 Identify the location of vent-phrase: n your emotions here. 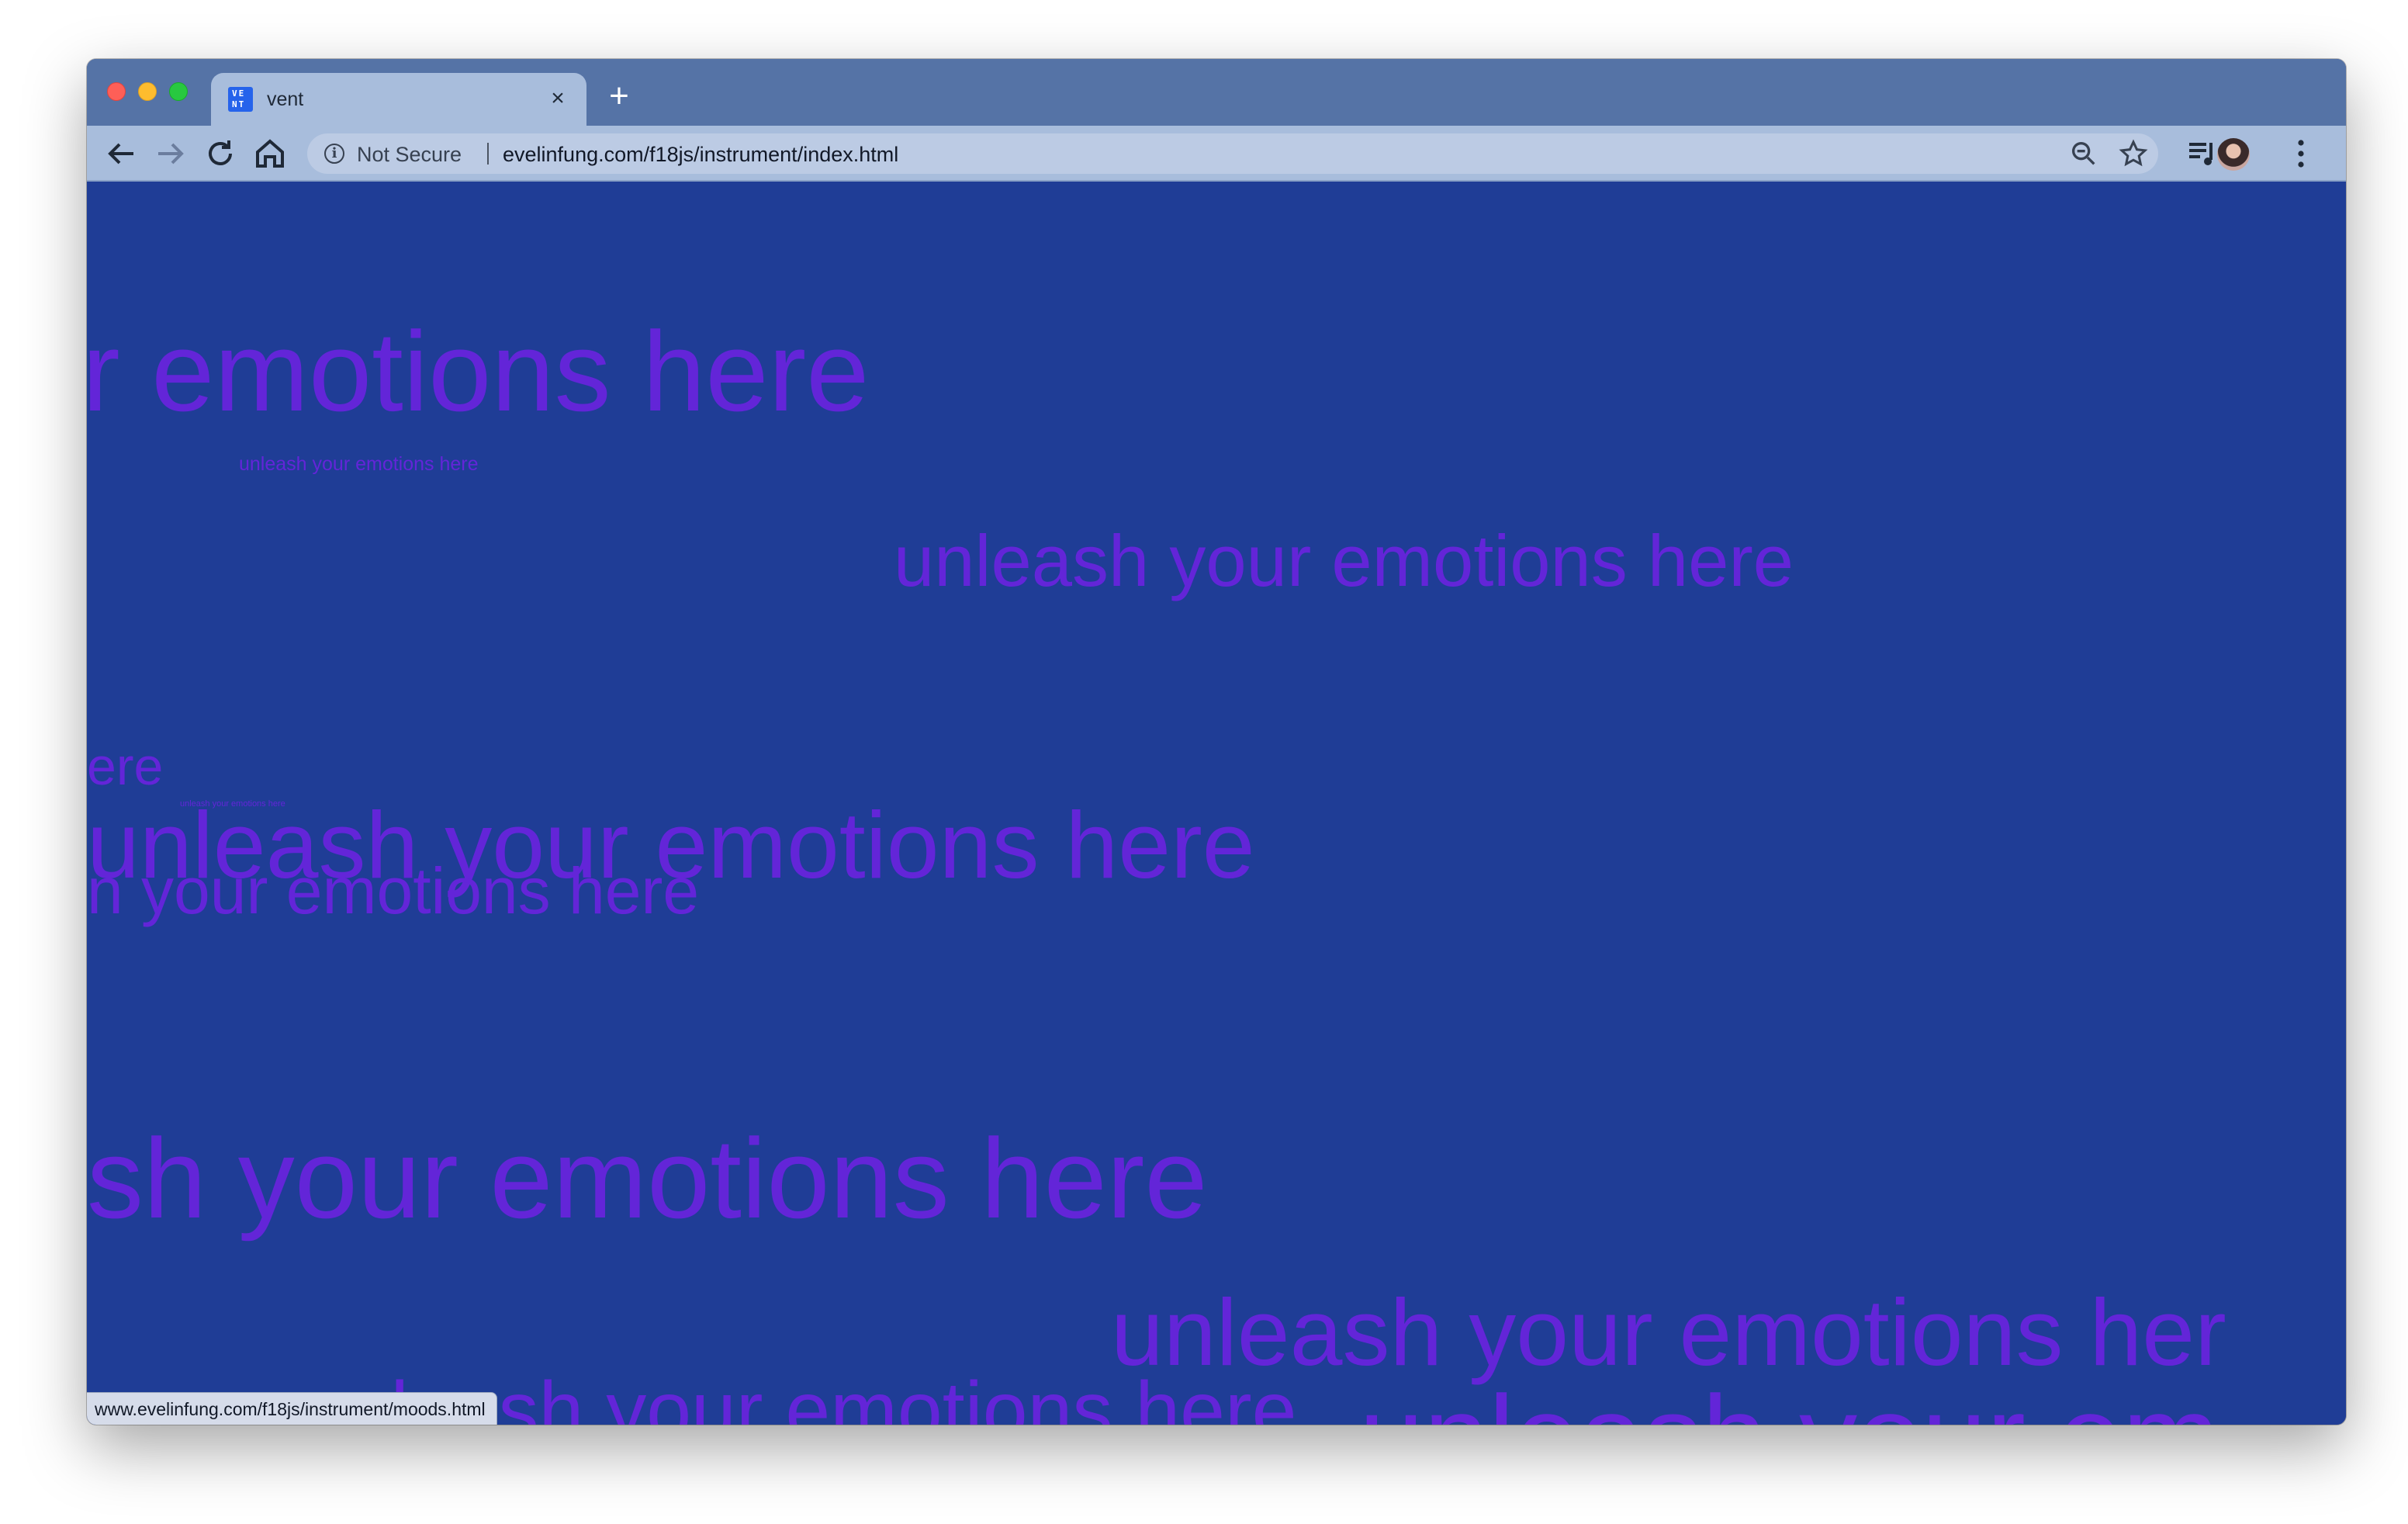
(393, 890).